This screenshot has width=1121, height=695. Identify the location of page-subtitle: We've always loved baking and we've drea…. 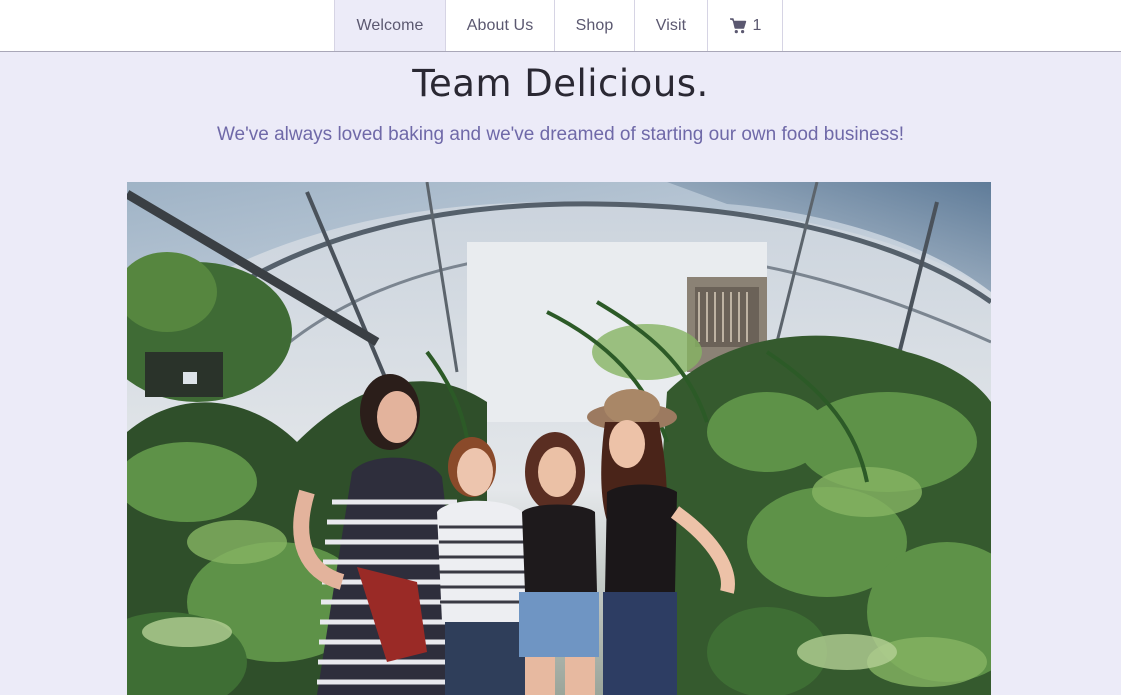
(560, 134).